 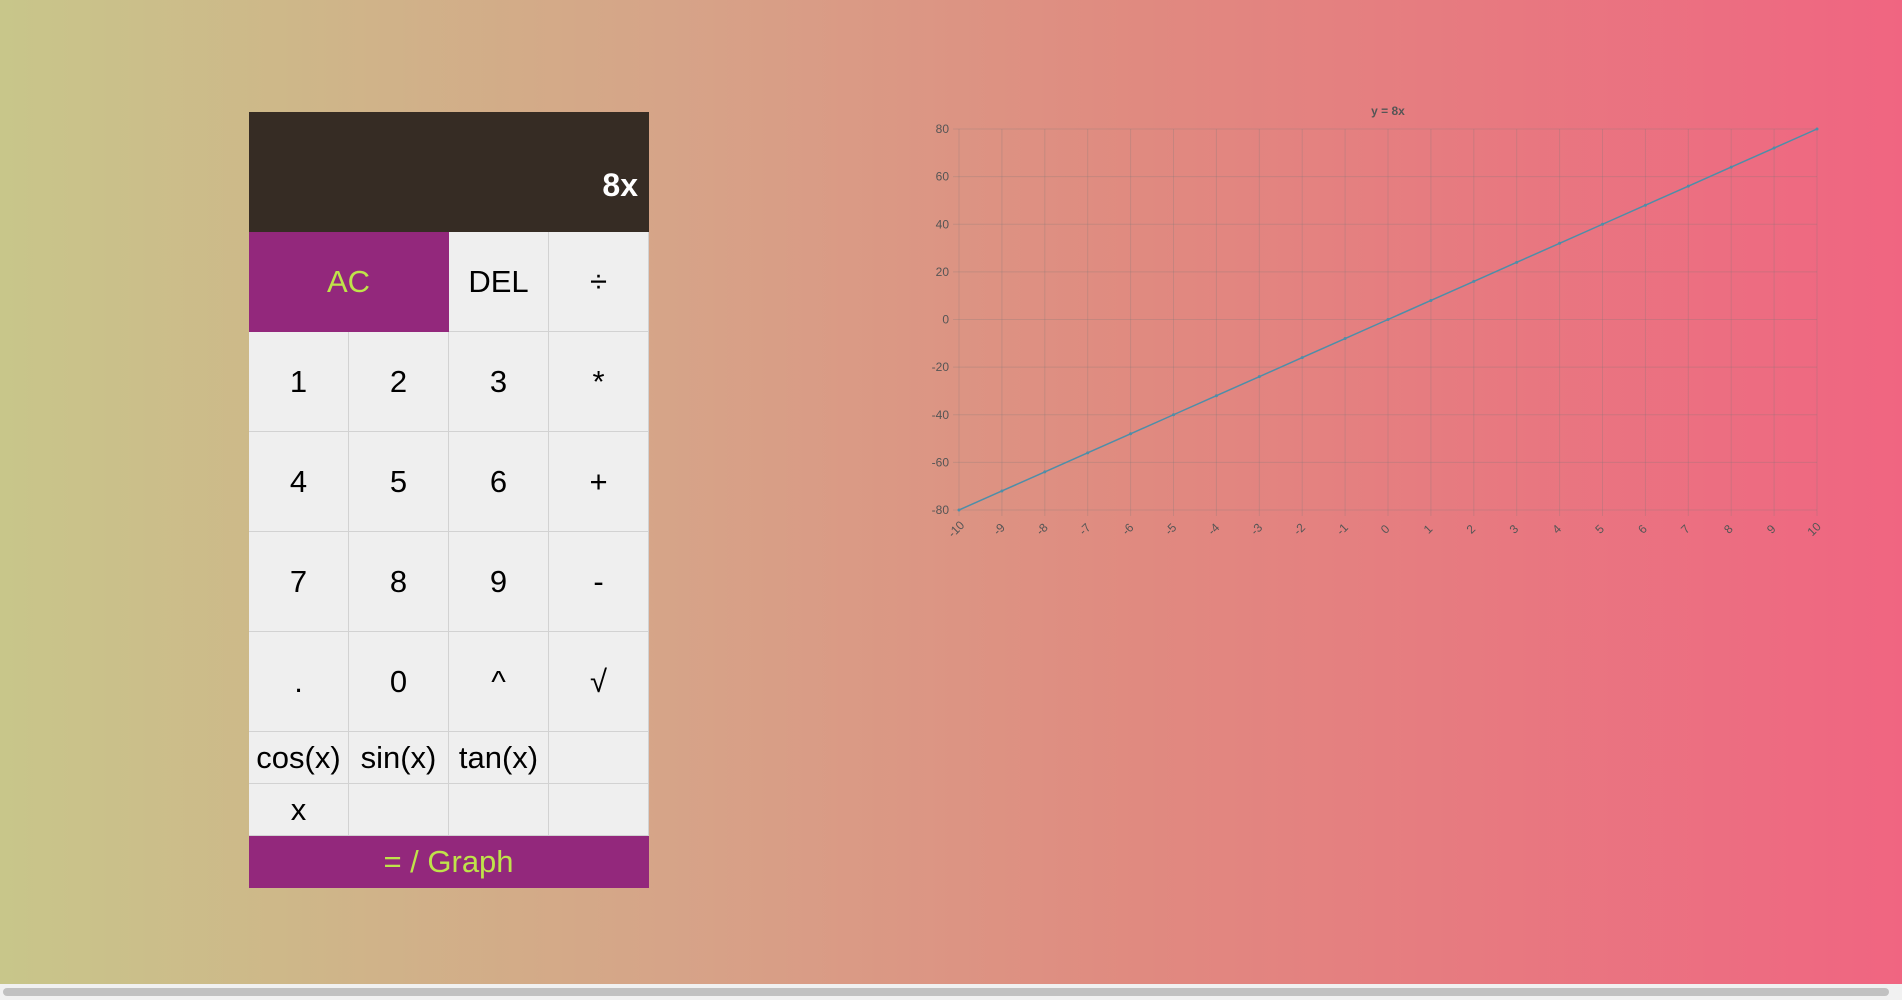 What do you see at coordinates (1471, 529) in the screenshot?
I see `x-tick-label: 2` at bounding box center [1471, 529].